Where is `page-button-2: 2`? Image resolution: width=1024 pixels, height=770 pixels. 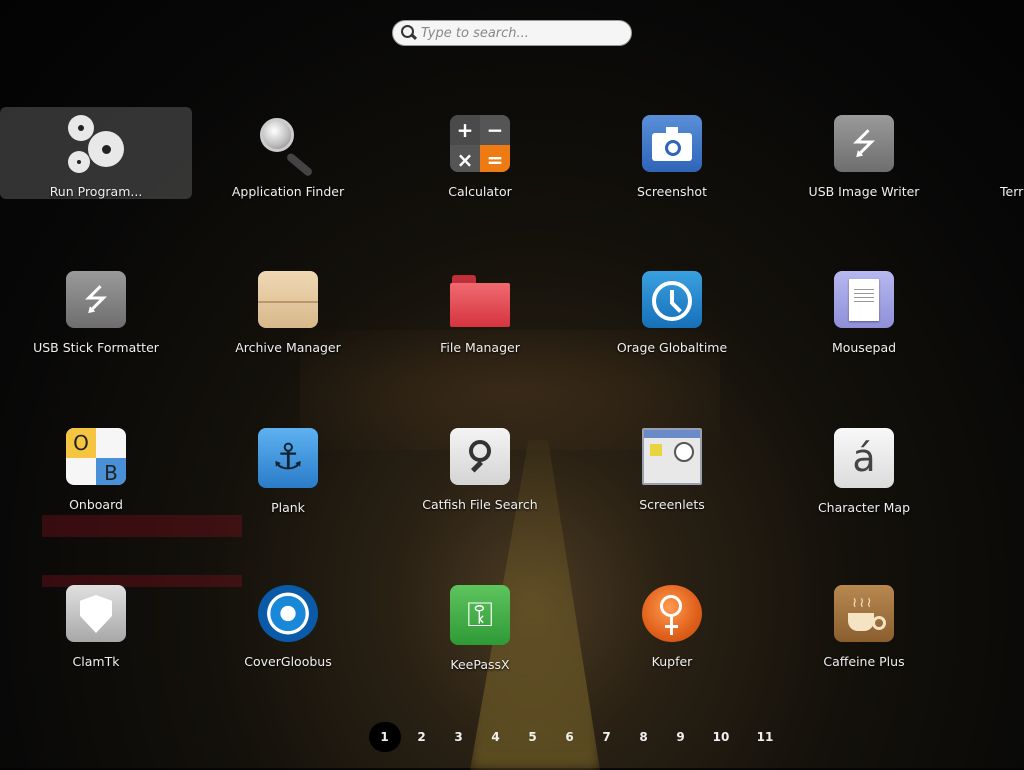
page-button-2: 2 is located at coordinates (421, 737).